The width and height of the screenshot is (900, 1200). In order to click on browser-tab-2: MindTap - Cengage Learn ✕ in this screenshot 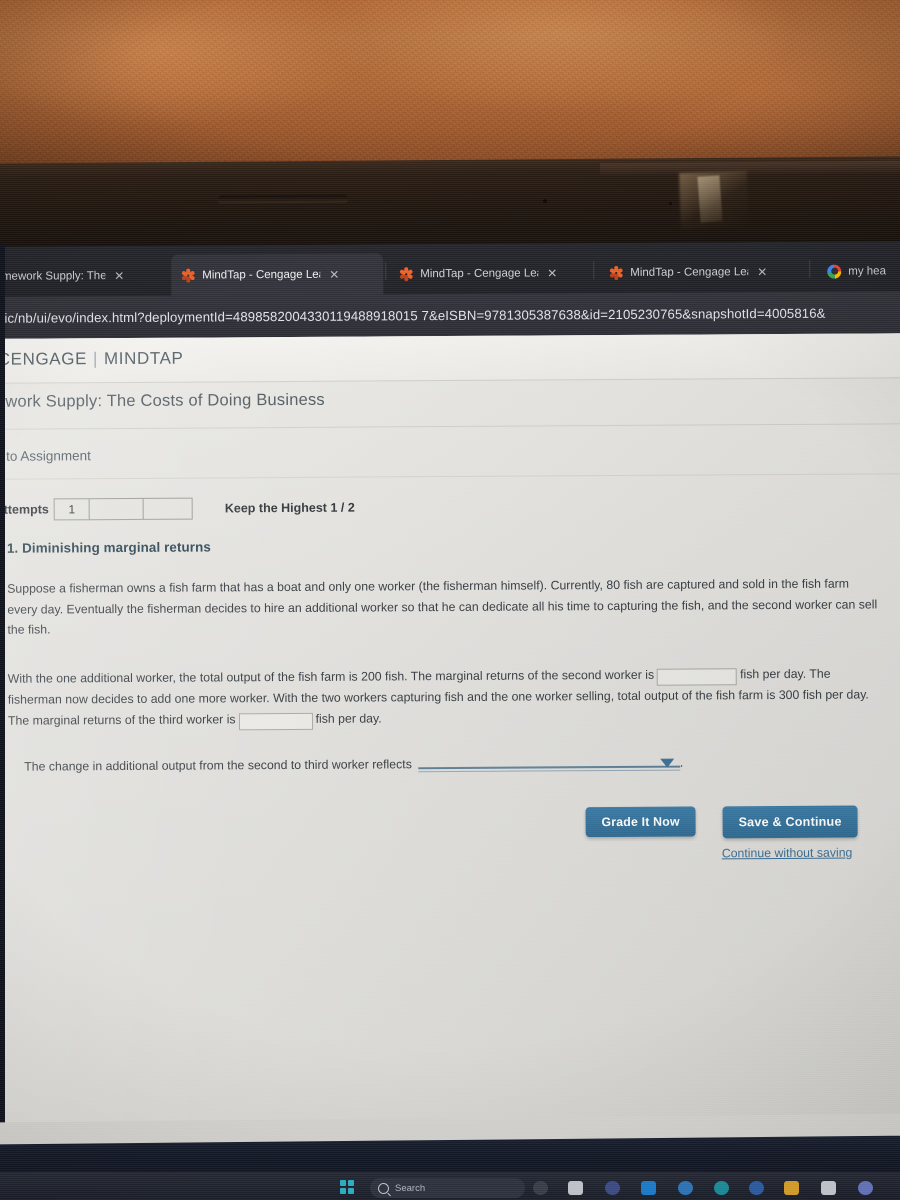, I will do `click(489, 273)`.